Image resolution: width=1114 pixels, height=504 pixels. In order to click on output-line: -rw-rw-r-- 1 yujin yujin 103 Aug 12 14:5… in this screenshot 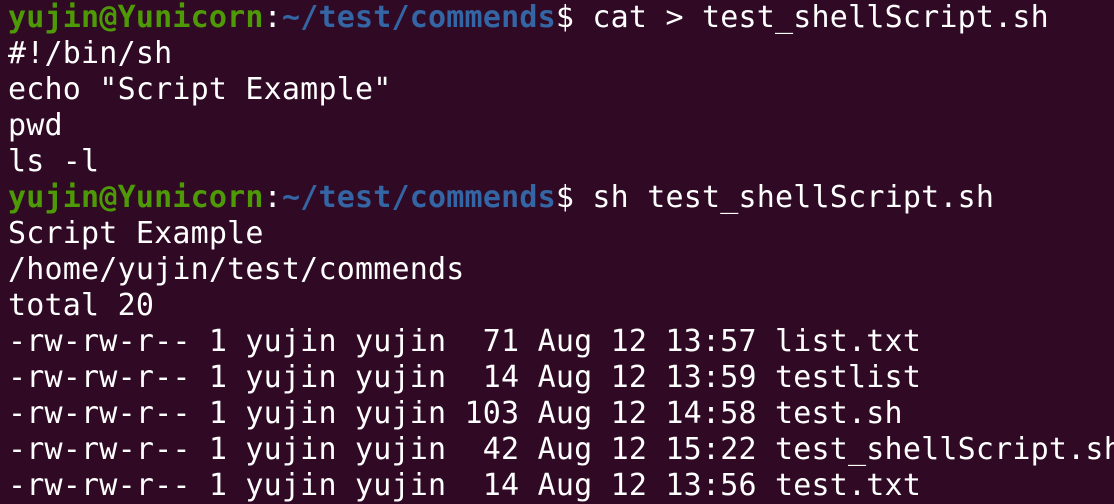, I will do `click(455, 413)`.